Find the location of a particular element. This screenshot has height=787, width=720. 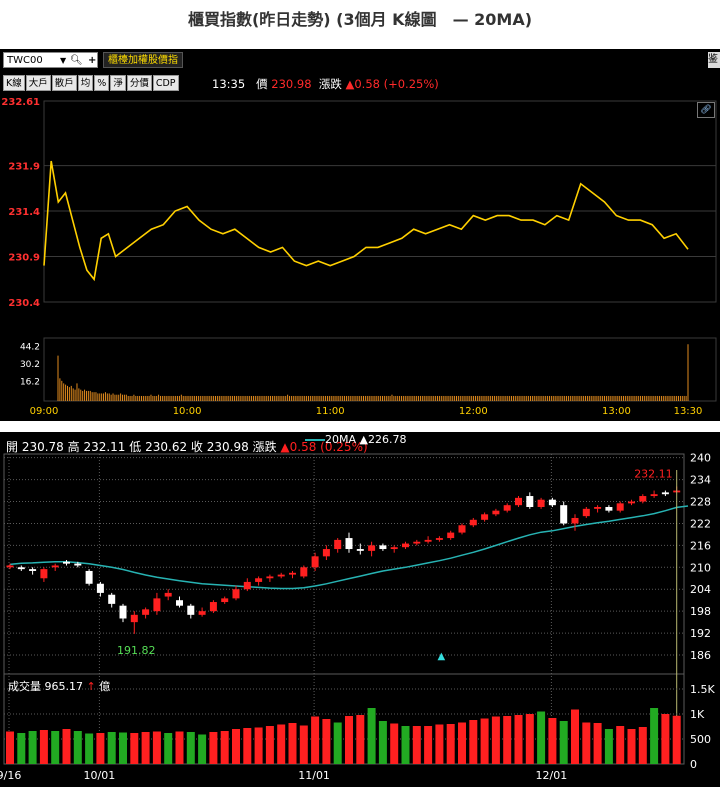

ma-label: 20MA is located at coordinates (341, 439).